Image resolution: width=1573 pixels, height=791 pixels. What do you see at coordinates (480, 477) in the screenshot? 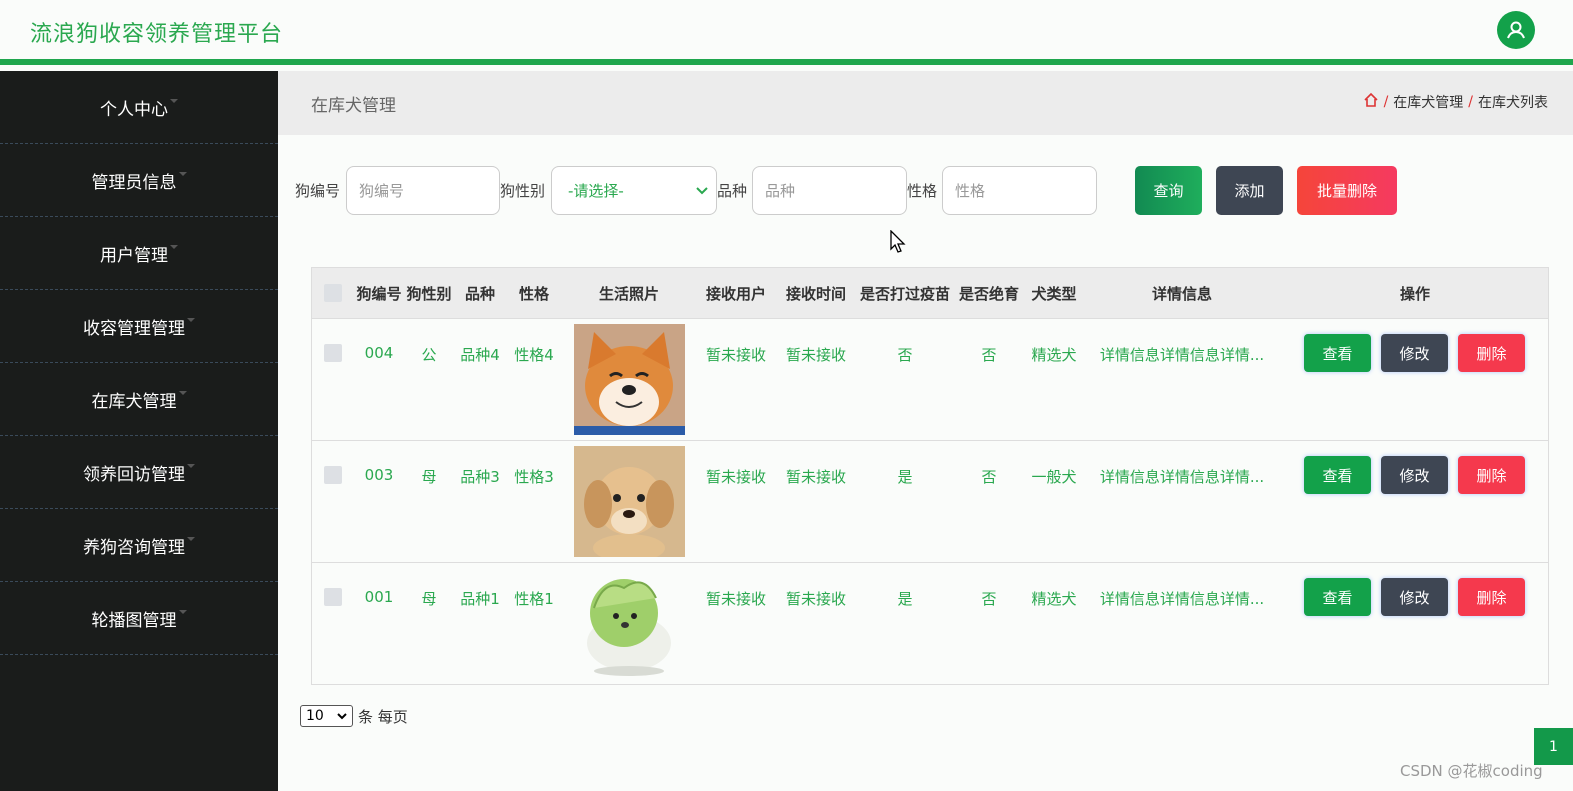
I see `cell-breed: 品种3` at bounding box center [480, 477].